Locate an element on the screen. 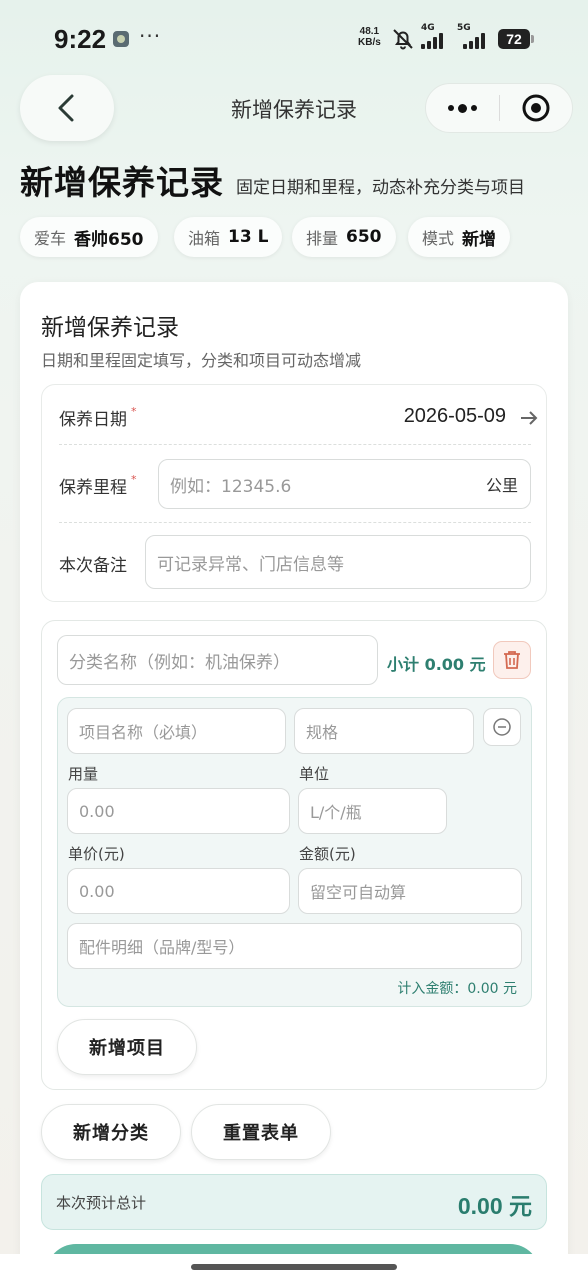  date-picker-button is located at coordinates (529, 418).